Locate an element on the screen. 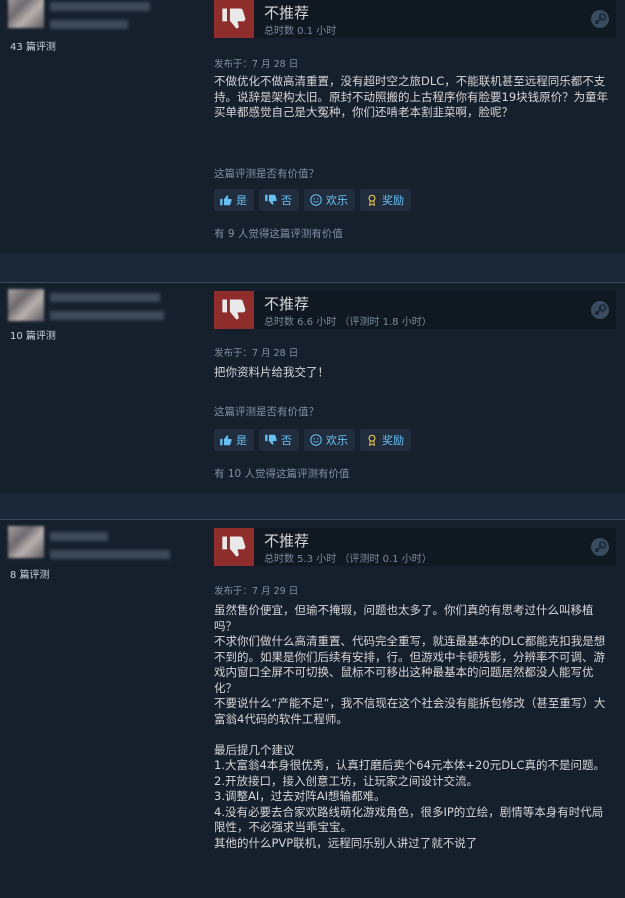 The height and width of the screenshot is (898, 625). review-line: 其他的什么PVP联机，远程同乐别人讲过了就不说了 is located at coordinates (346, 842).